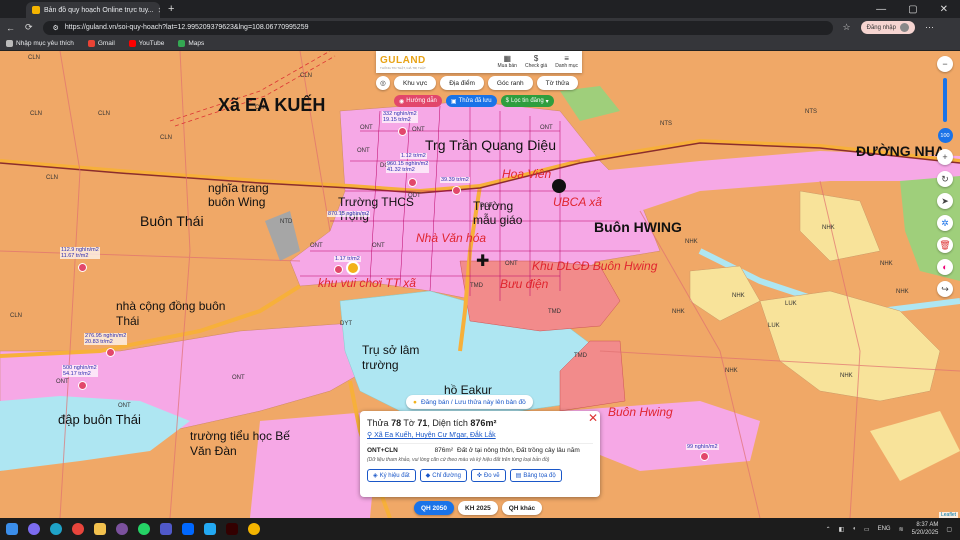 Image resolution: width=960 pixels, height=540 pixels. I want to click on saved-parcels-chip: ▣ Thửa đã lưu, so click(471, 101).